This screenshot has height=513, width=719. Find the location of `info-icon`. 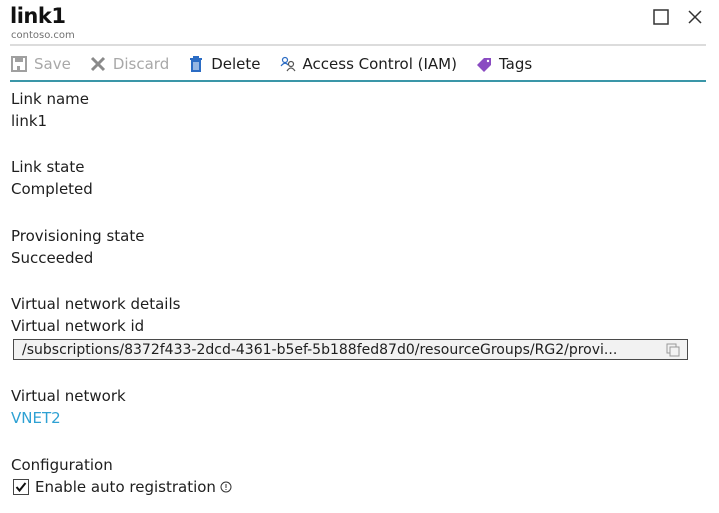

info-icon is located at coordinates (226, 487).